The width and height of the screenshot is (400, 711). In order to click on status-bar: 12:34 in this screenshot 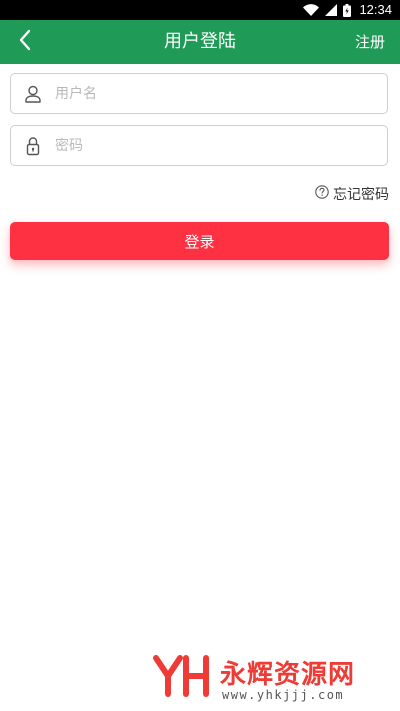, I will do `click(200, 10)`.